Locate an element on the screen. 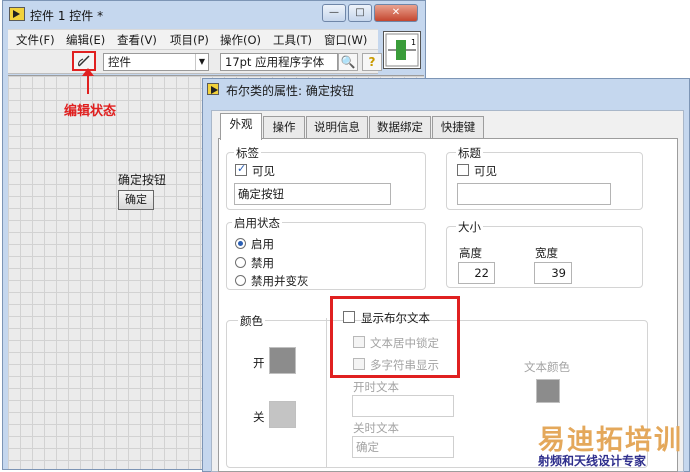 The height and width of the screenshot is (472, 690). menu-tools: 工具(T) is located at coordinates (292, 40).